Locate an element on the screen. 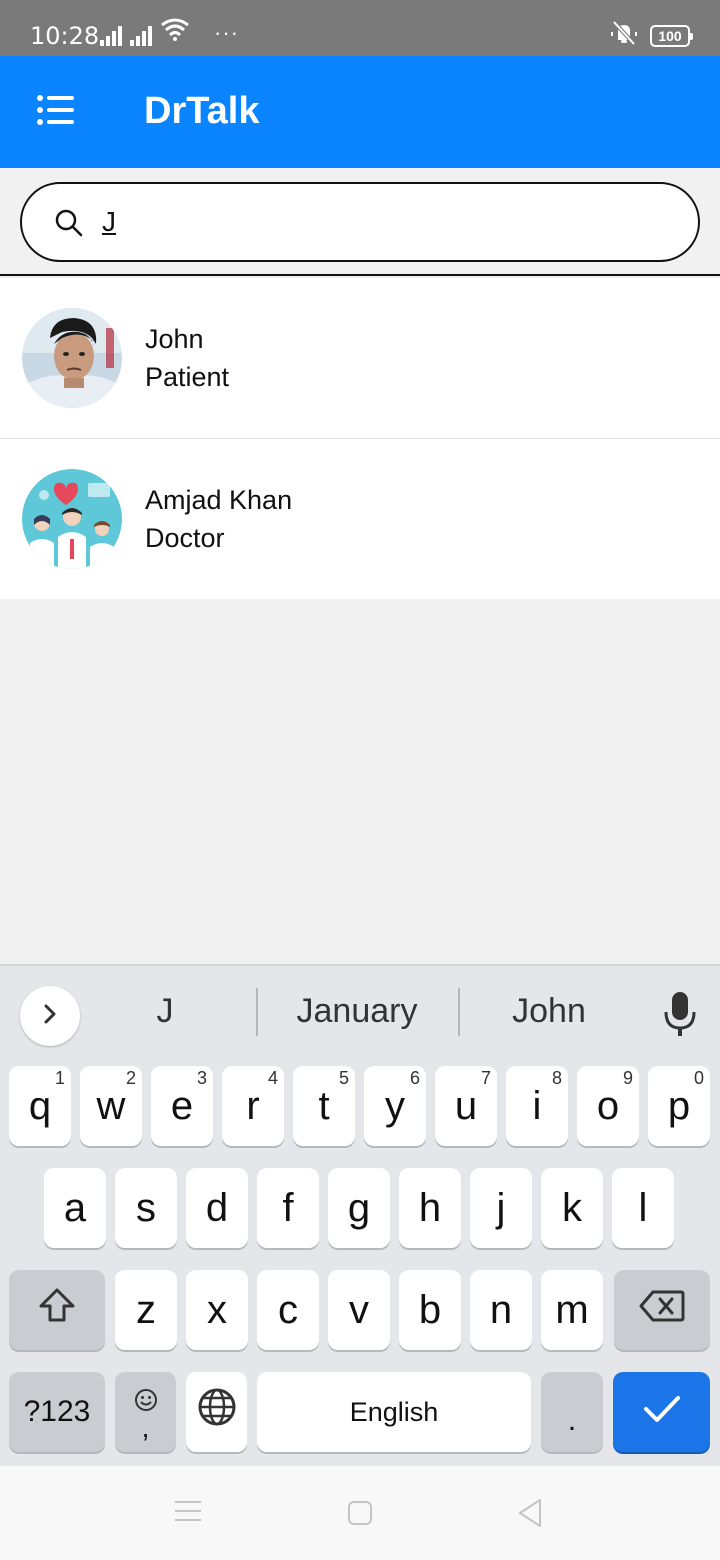 This screenshot has width=720, height=1560. key-label: ?123 is located at coordinates (57, 1411).